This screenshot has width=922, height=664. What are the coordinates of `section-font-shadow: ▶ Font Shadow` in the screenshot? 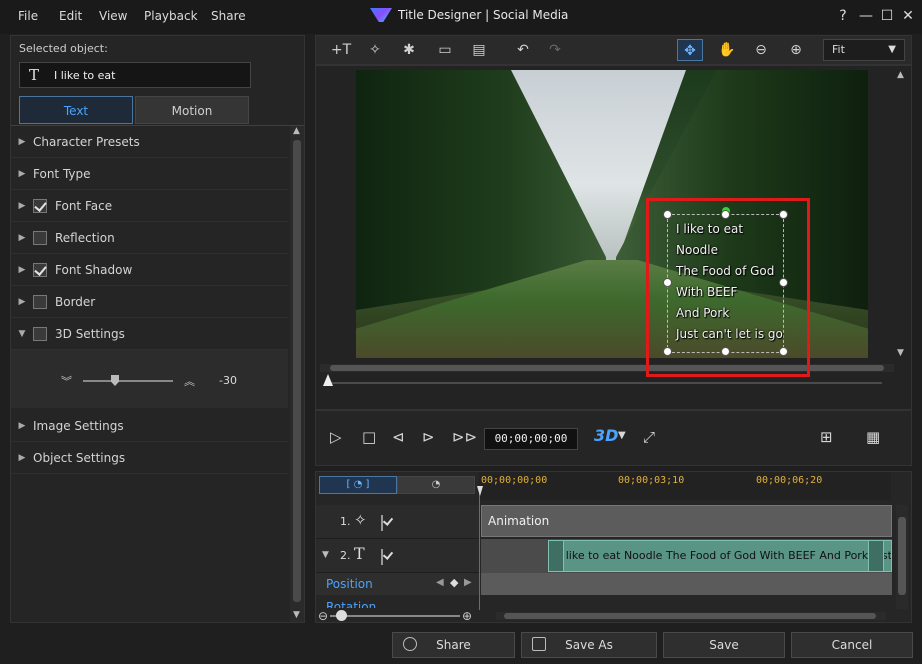 It's located at (149, 270).